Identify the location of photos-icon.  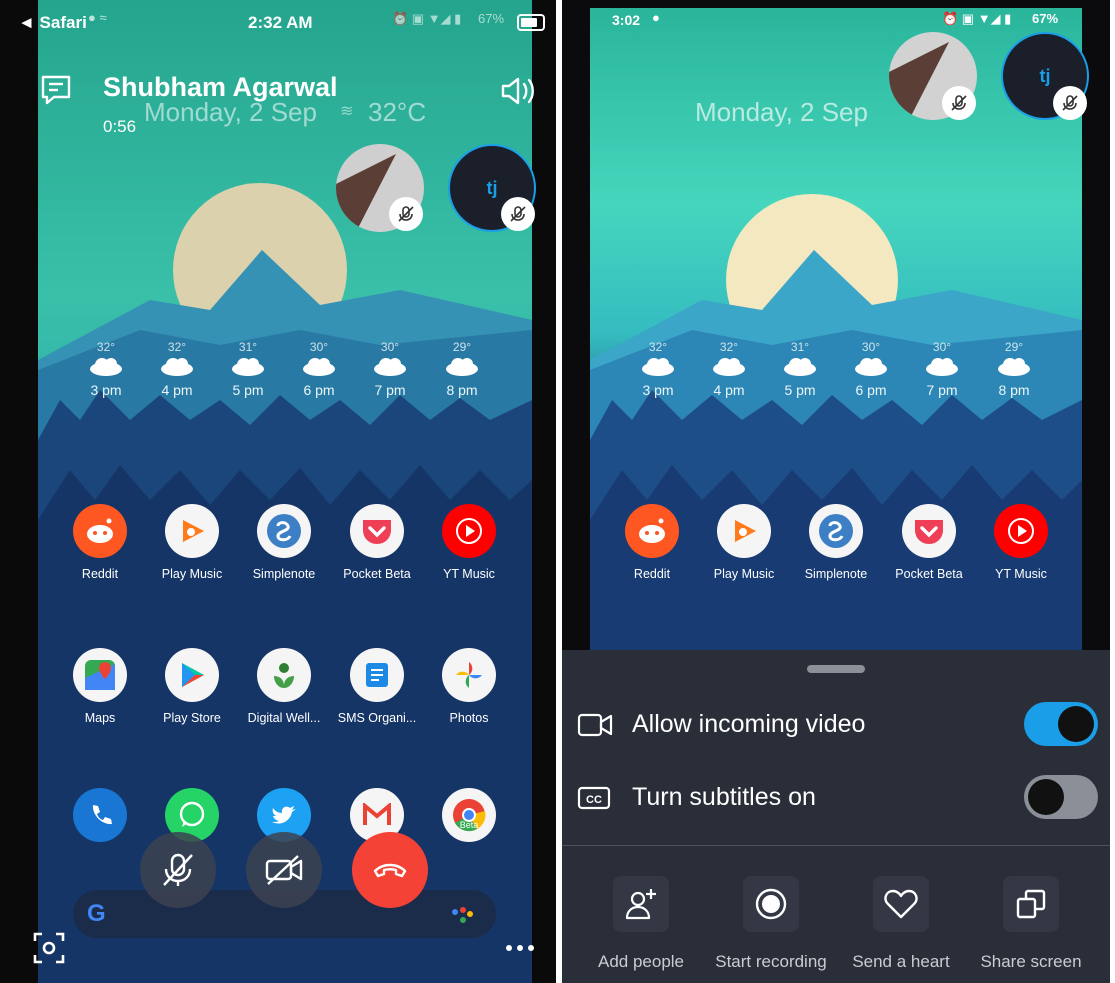
(469, 675).